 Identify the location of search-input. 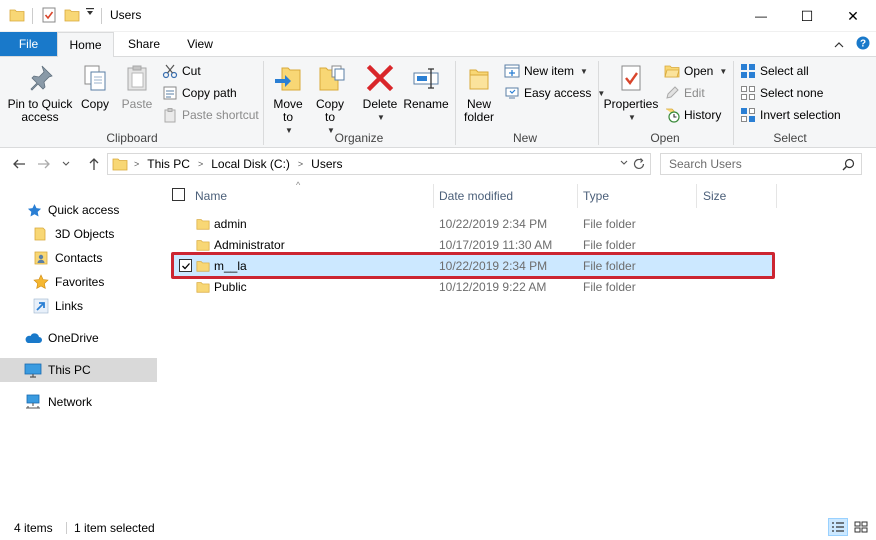
(749, 164).